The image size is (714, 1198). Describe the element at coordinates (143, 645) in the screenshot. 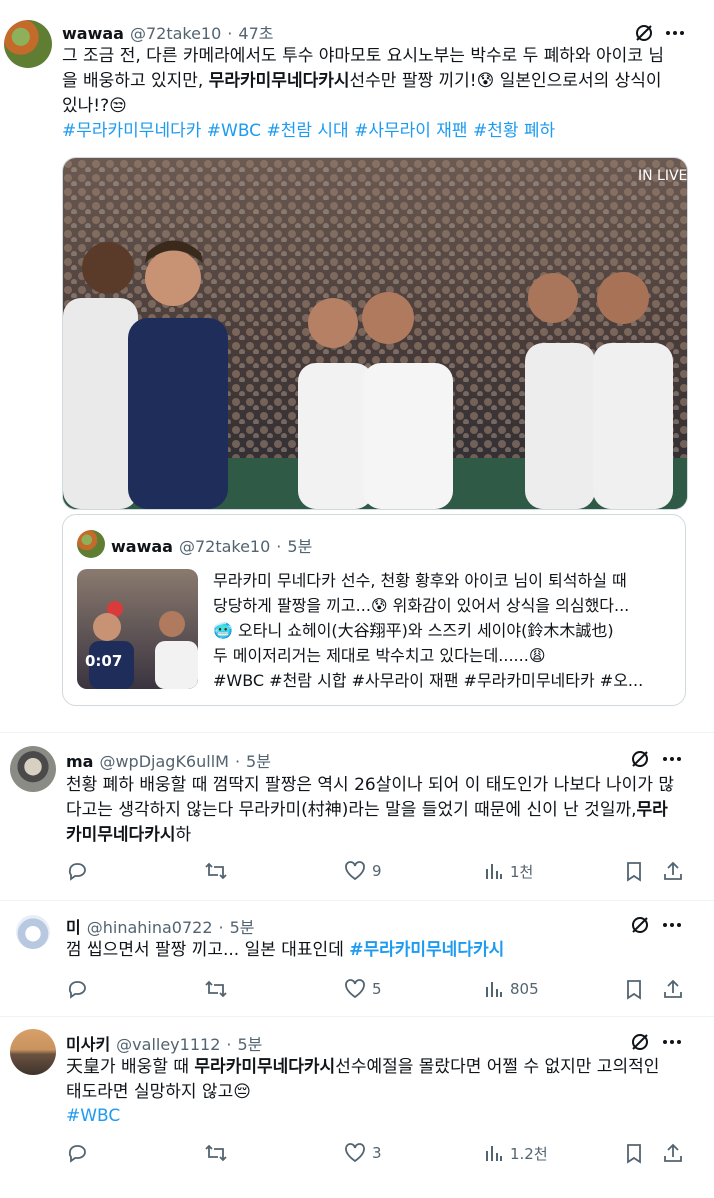

I see `thumbnail-photo` at that location.